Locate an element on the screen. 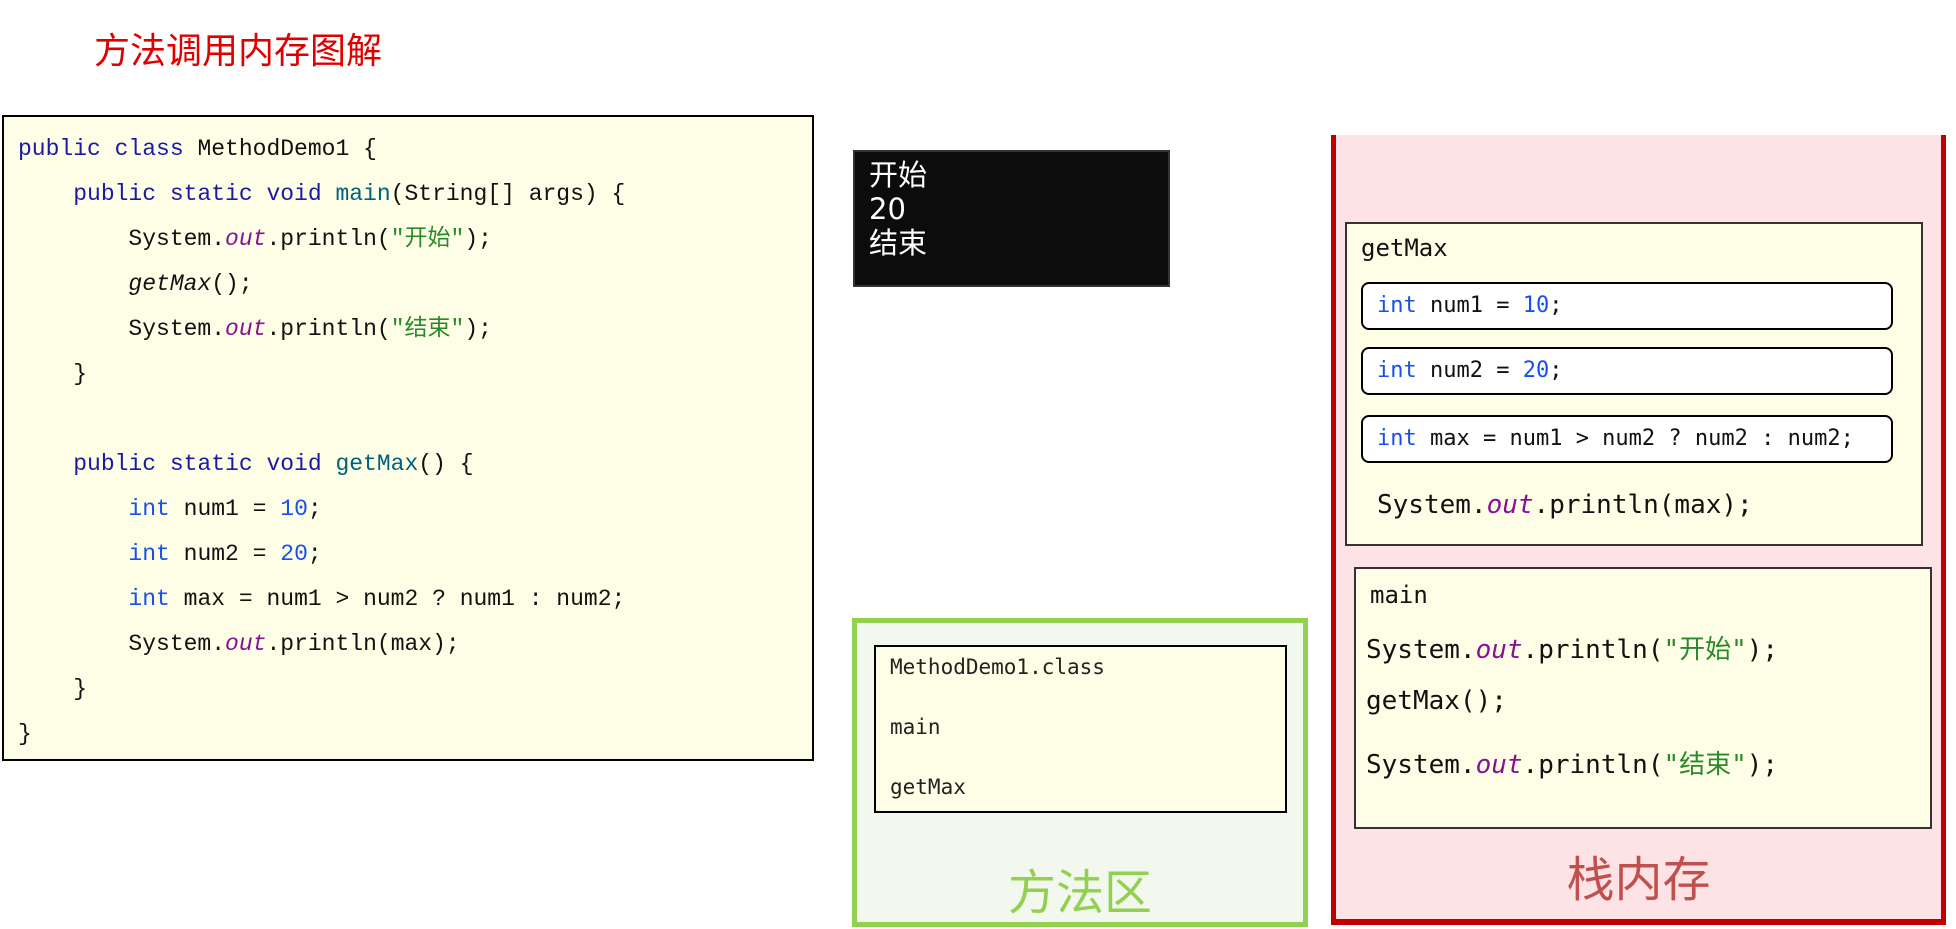 The width and height of the screenshot is (1956, 929). class-file-box: MethodDemo1.class main getMax is located at coordinates (1080, 729).